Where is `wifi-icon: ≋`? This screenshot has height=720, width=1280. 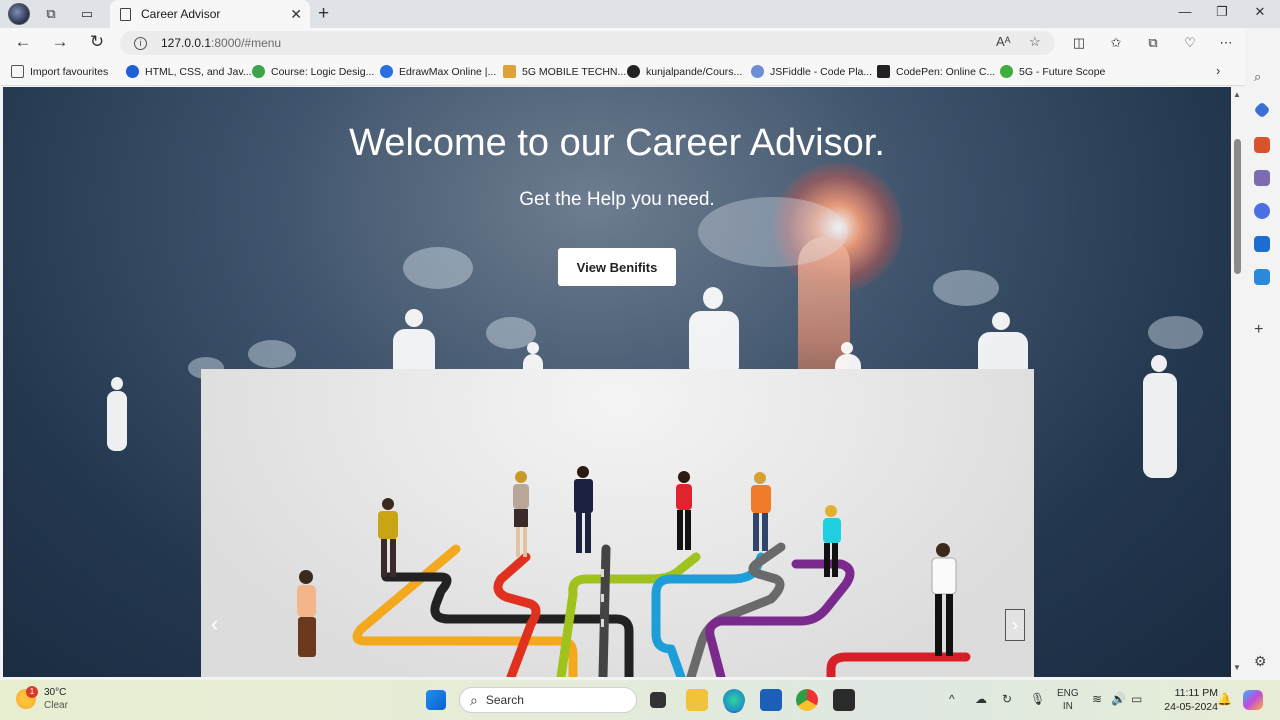 wifi-icon: ≋ is located at coordinates (1097, 699).